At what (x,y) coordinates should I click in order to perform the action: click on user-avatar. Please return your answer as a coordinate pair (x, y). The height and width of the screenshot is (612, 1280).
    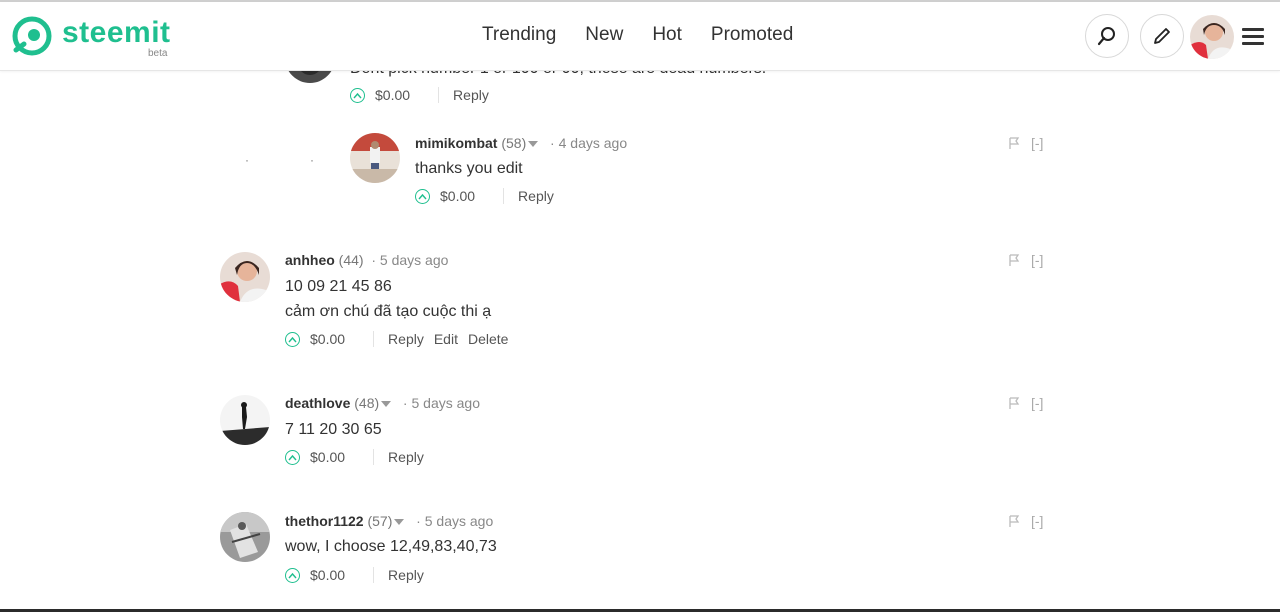
    Looking at the image, I should click on (1212, 37).